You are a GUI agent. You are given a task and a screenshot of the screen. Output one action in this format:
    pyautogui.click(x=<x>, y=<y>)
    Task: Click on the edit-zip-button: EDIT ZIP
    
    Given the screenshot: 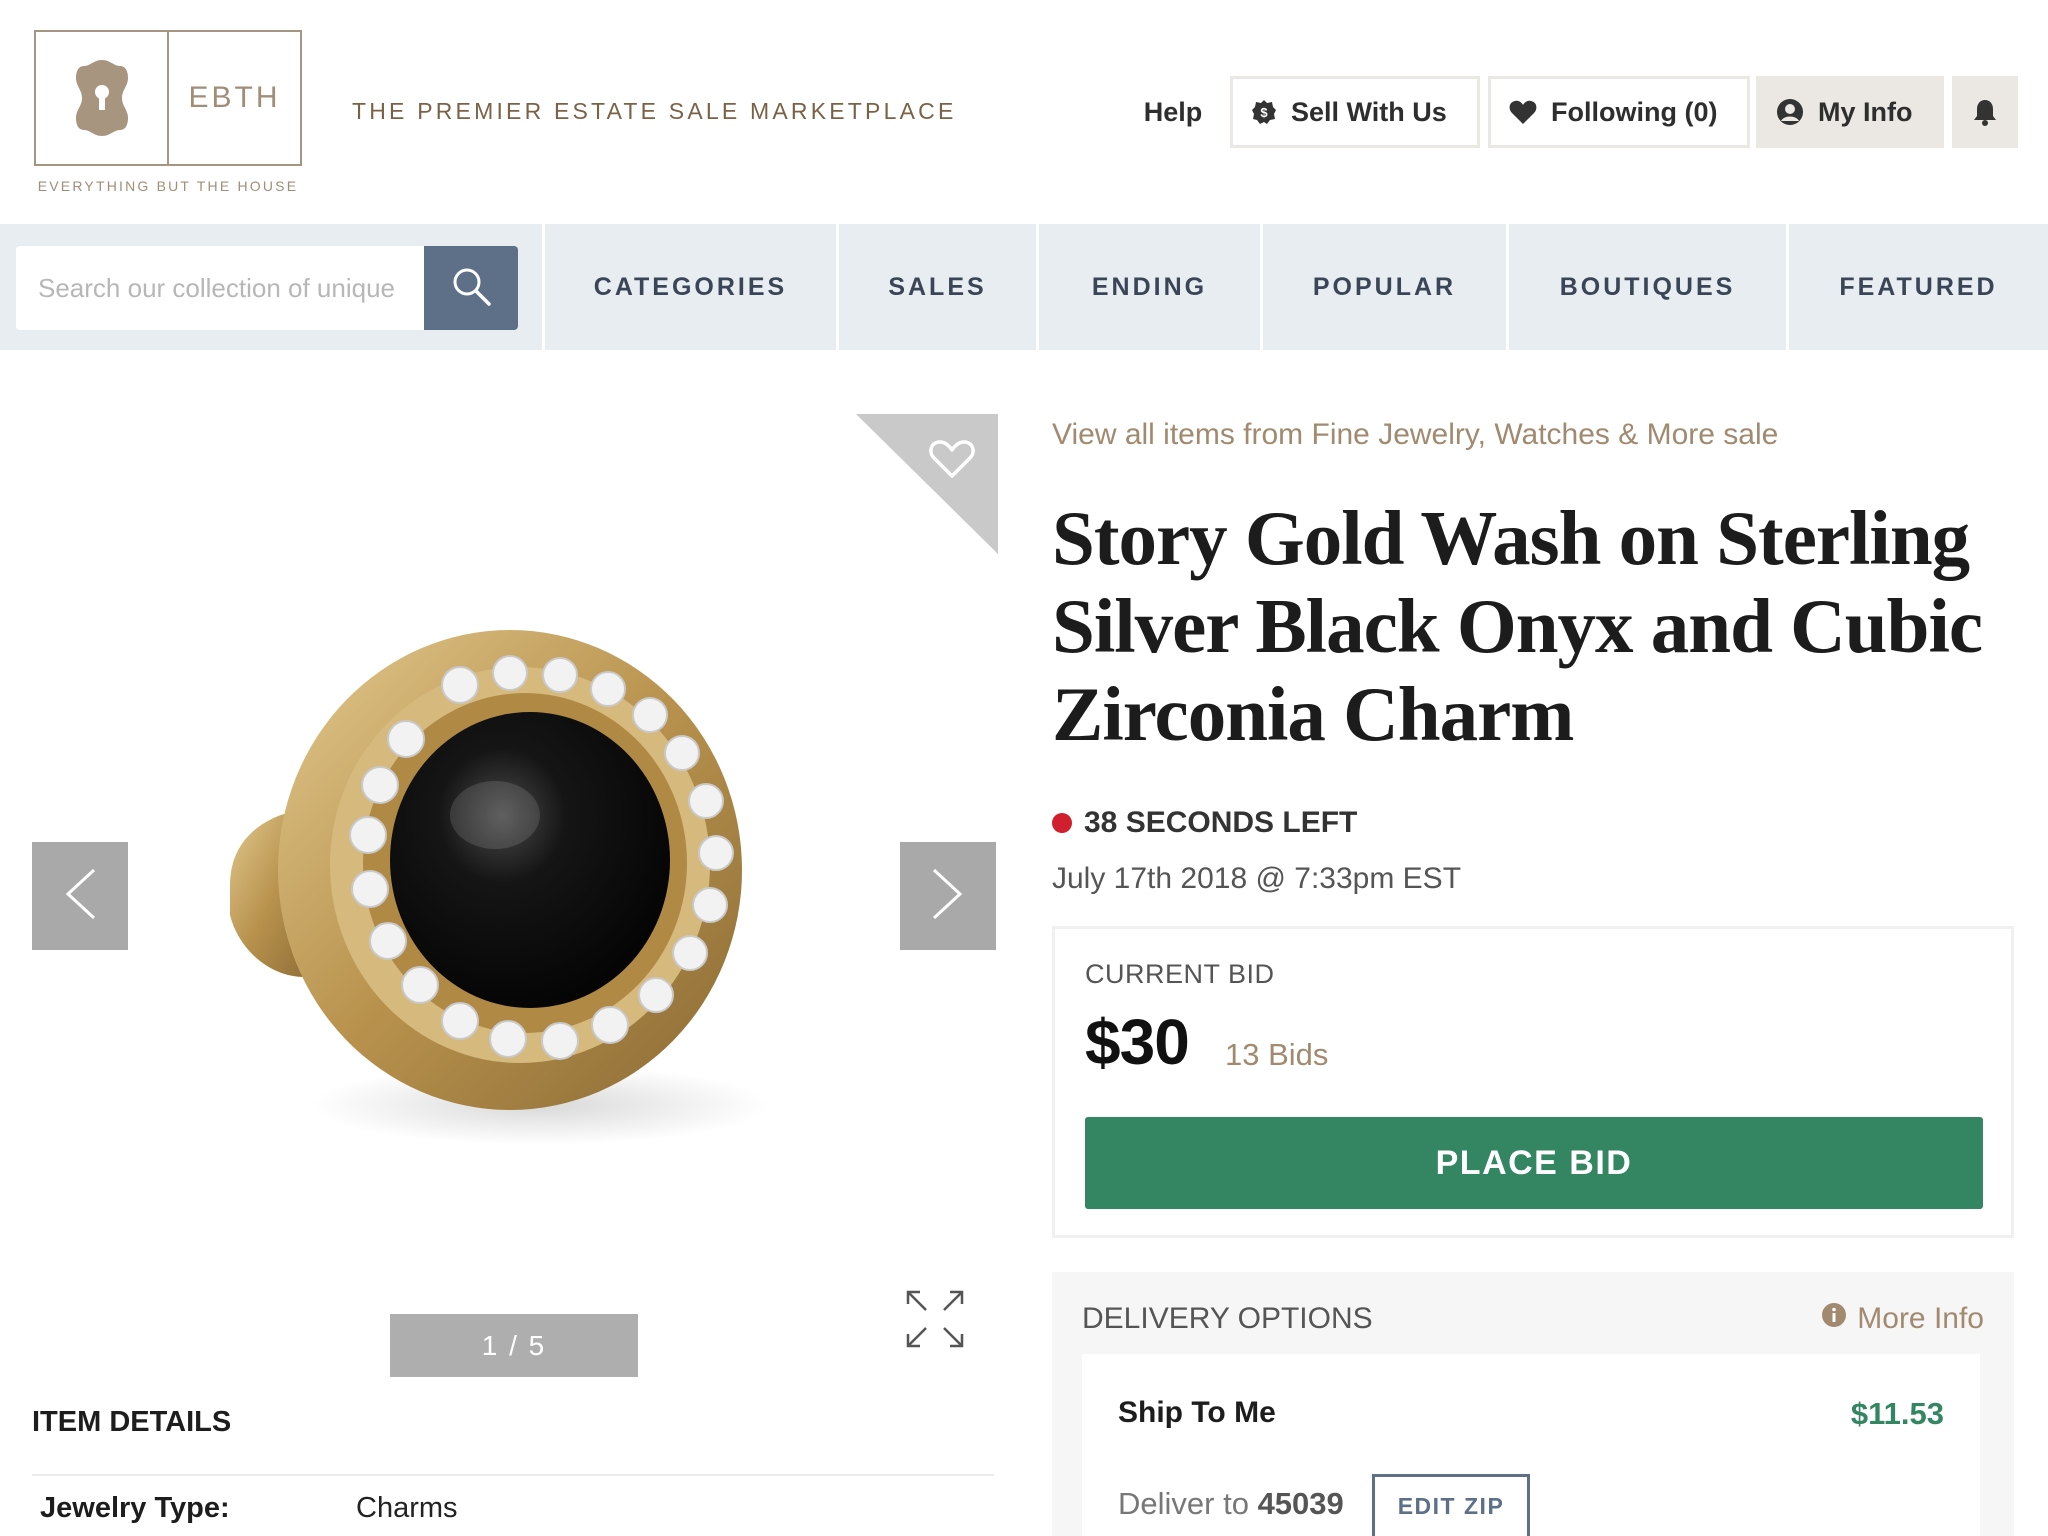 What is the action you would take?
    pyautogui.click(x=1451, y=1505)
    